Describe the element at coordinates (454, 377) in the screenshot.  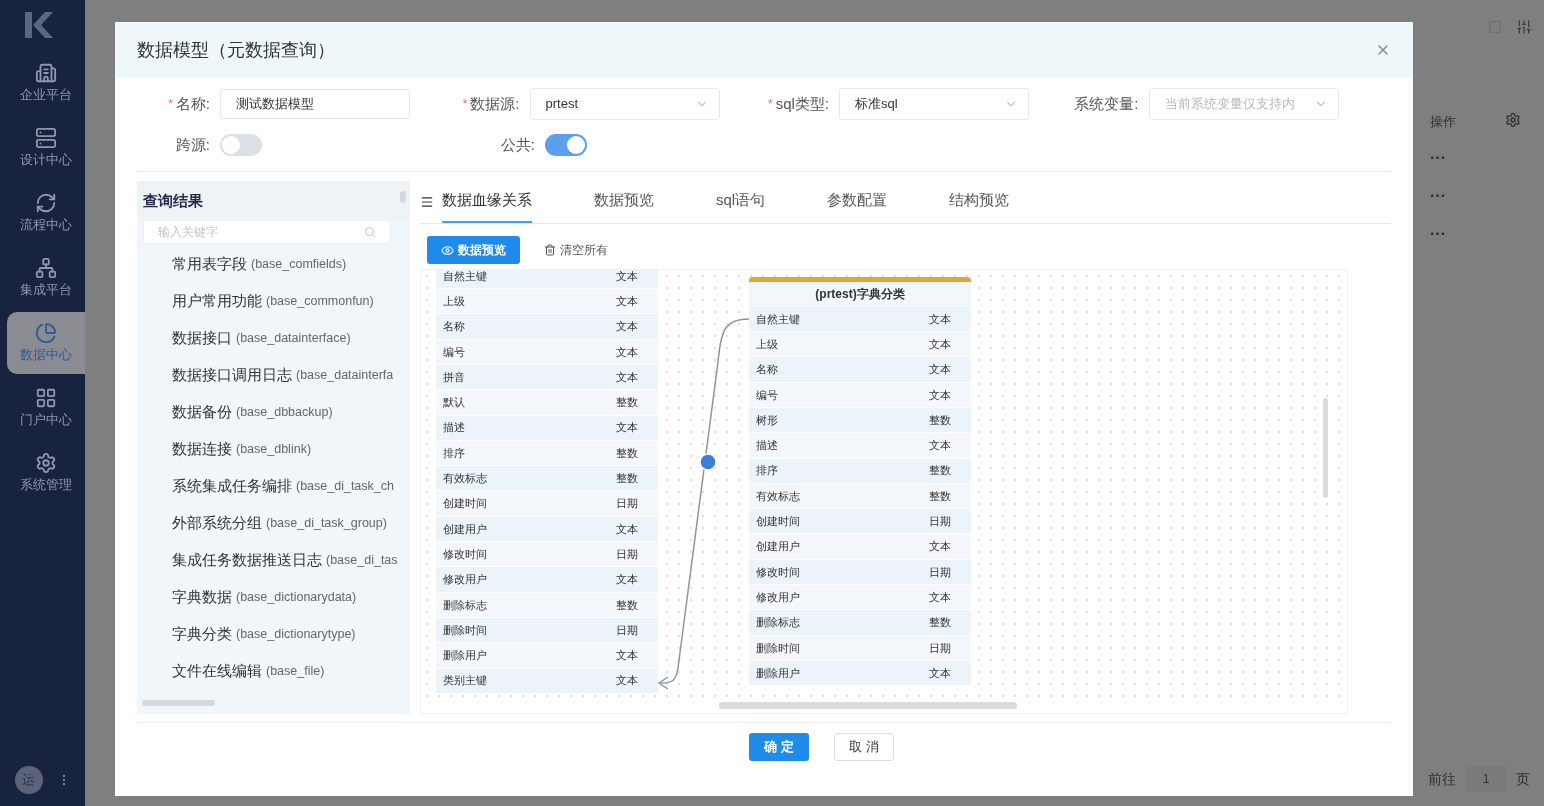
I see `field-name: 拼音` at that location.